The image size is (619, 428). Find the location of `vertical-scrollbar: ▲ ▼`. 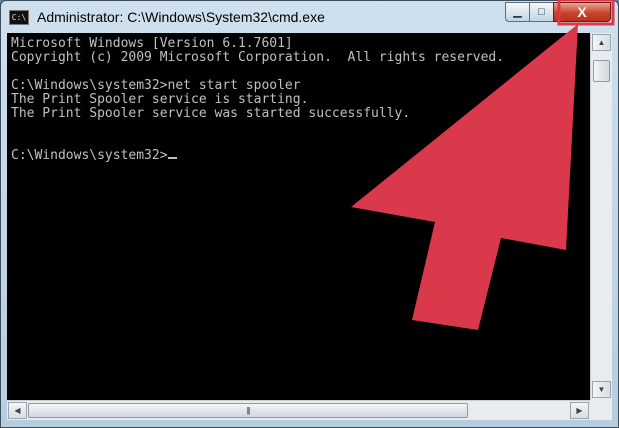

vertical-scrollbar: ▲ ▼ is located at coordinates (601, 216).